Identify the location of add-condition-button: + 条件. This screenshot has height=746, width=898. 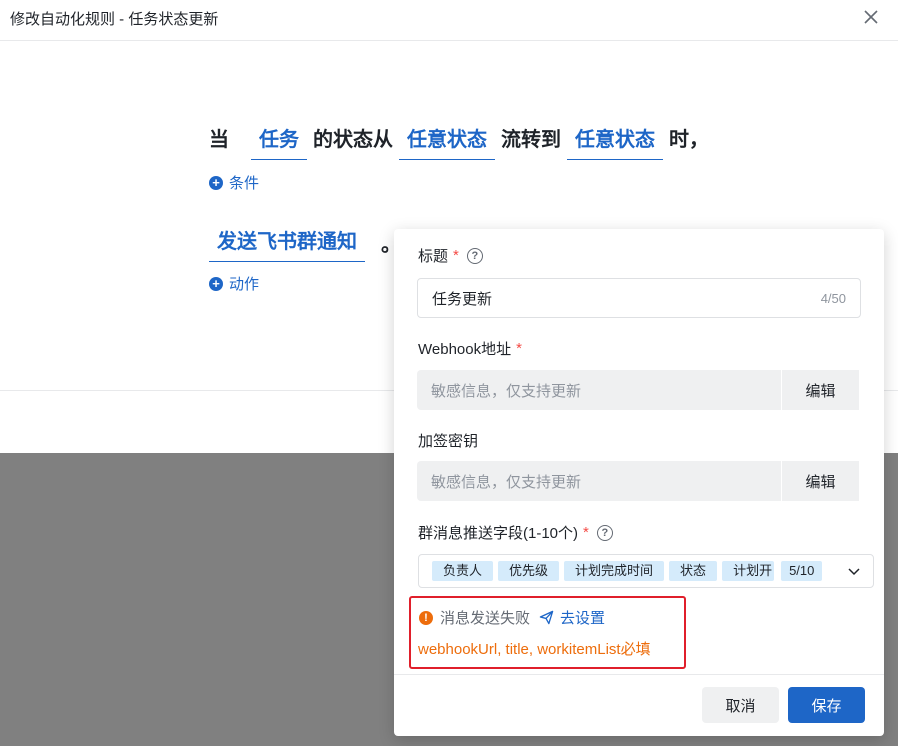
(234, 182).